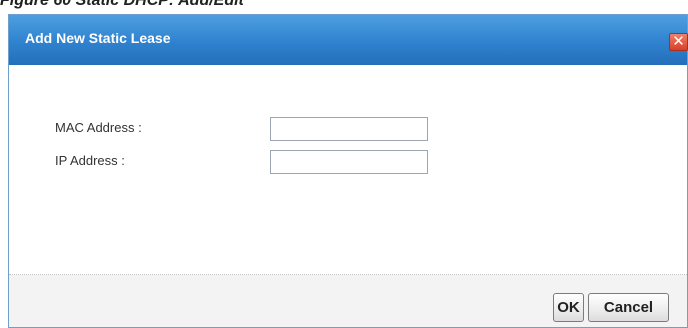 The height and width of the screenshot is (328, 688). What do you see at coordinates (122, 4) in the screenshot?
I see `figure-caption: Figure 60 Static DHCP: Add/Edit` at bounding box center [122, 4].